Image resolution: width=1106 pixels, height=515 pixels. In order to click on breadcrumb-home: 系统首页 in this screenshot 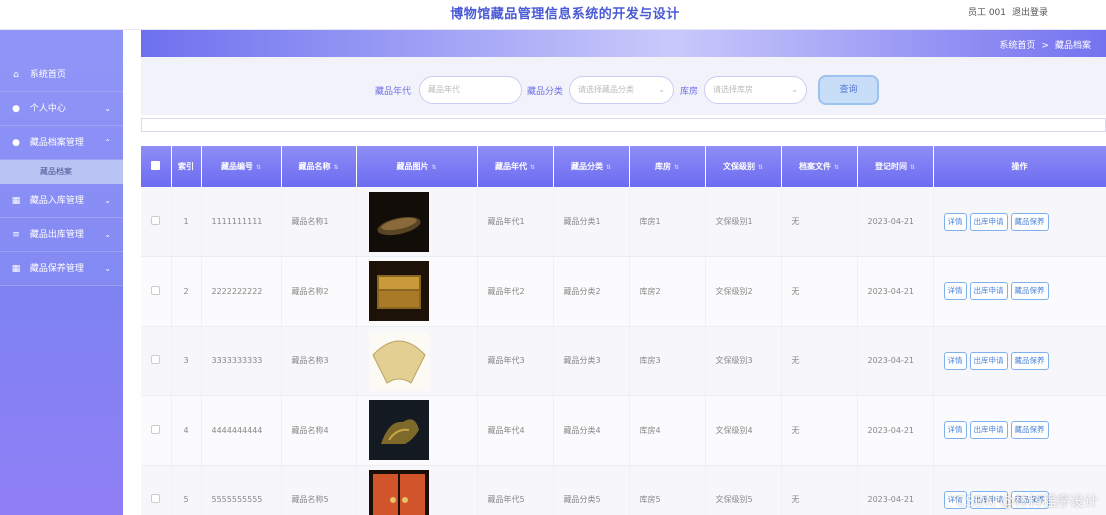, I will do `click(1017, 46)`.